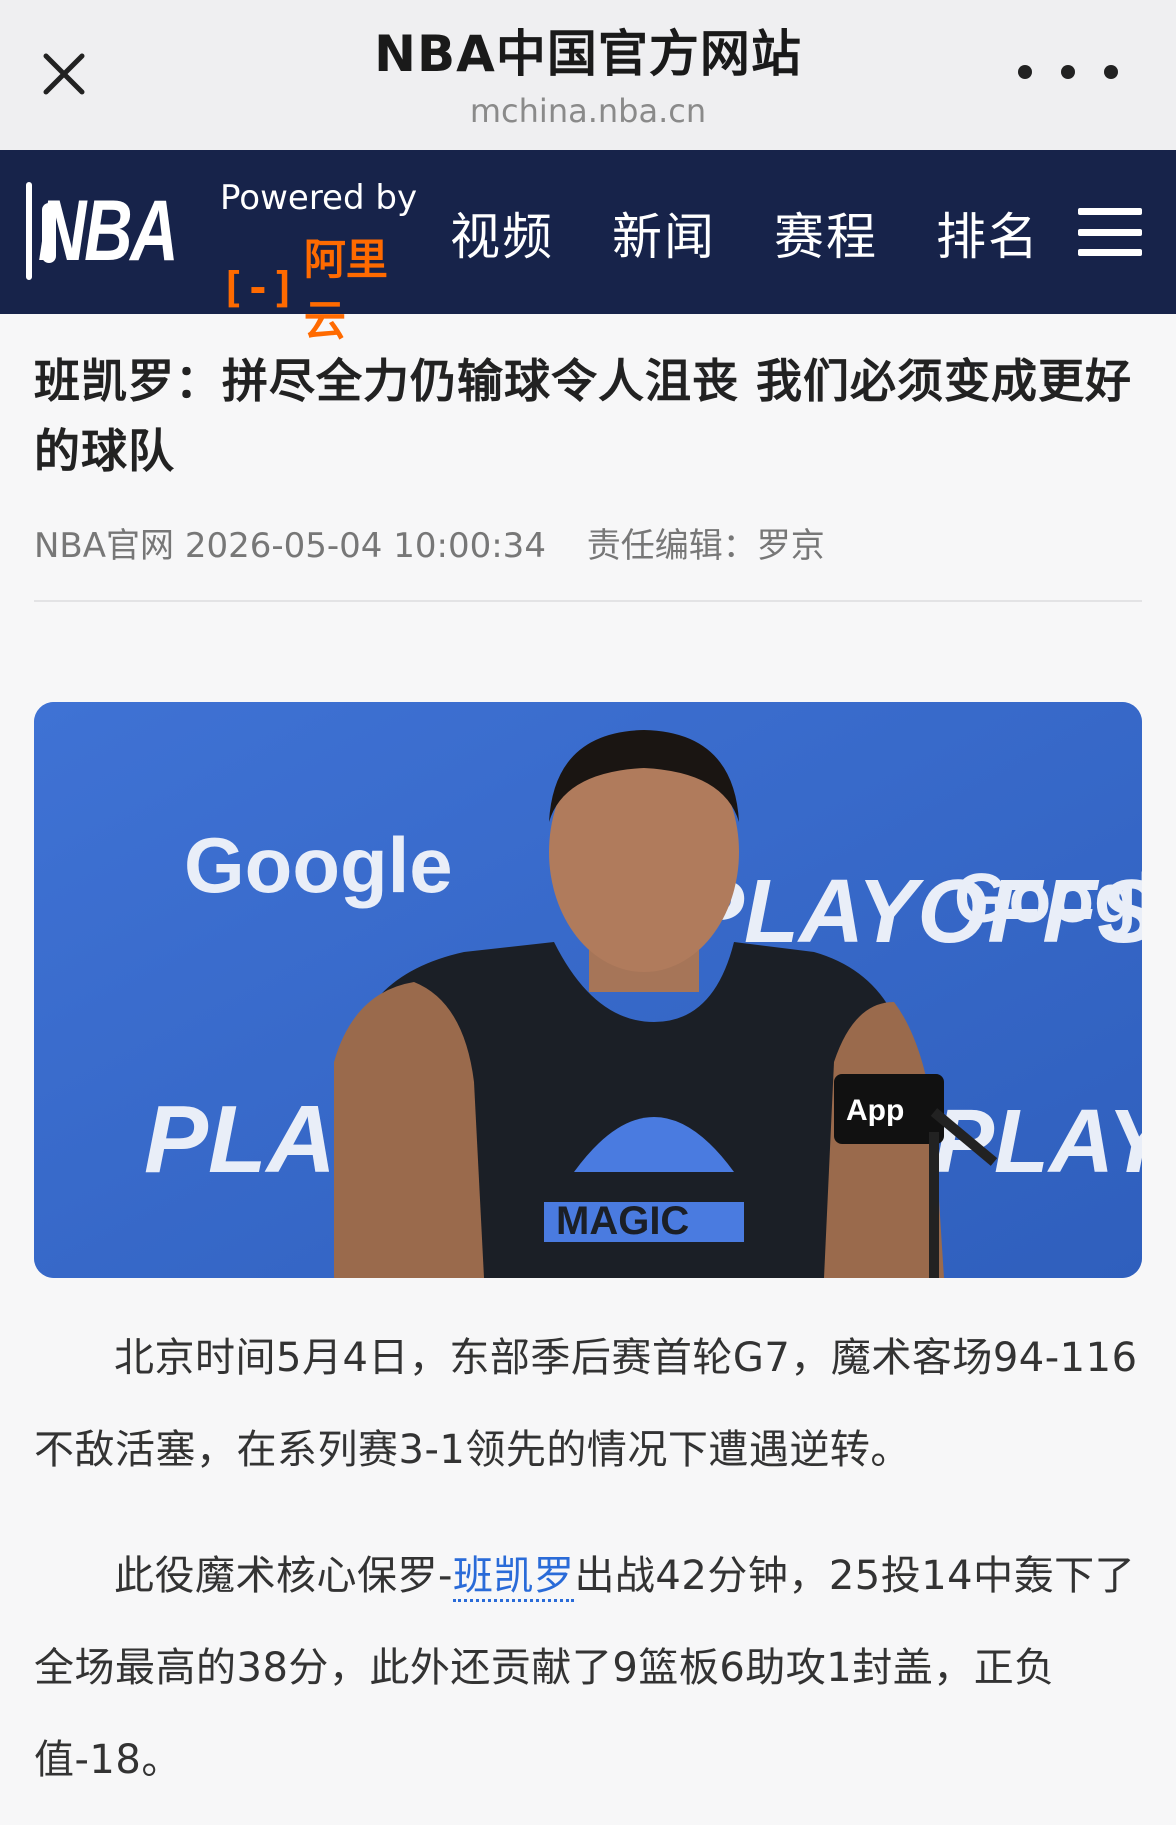 Image resolution: width=1176 pixels, height=1825 pixels. I want to click on nba-logo: NBA, so click(110, 231).